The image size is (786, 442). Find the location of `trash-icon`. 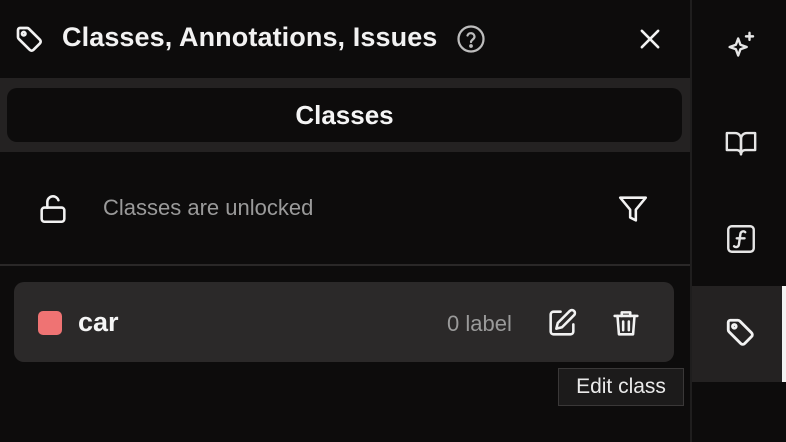

trash-icon is located at coordinates (626, 323).